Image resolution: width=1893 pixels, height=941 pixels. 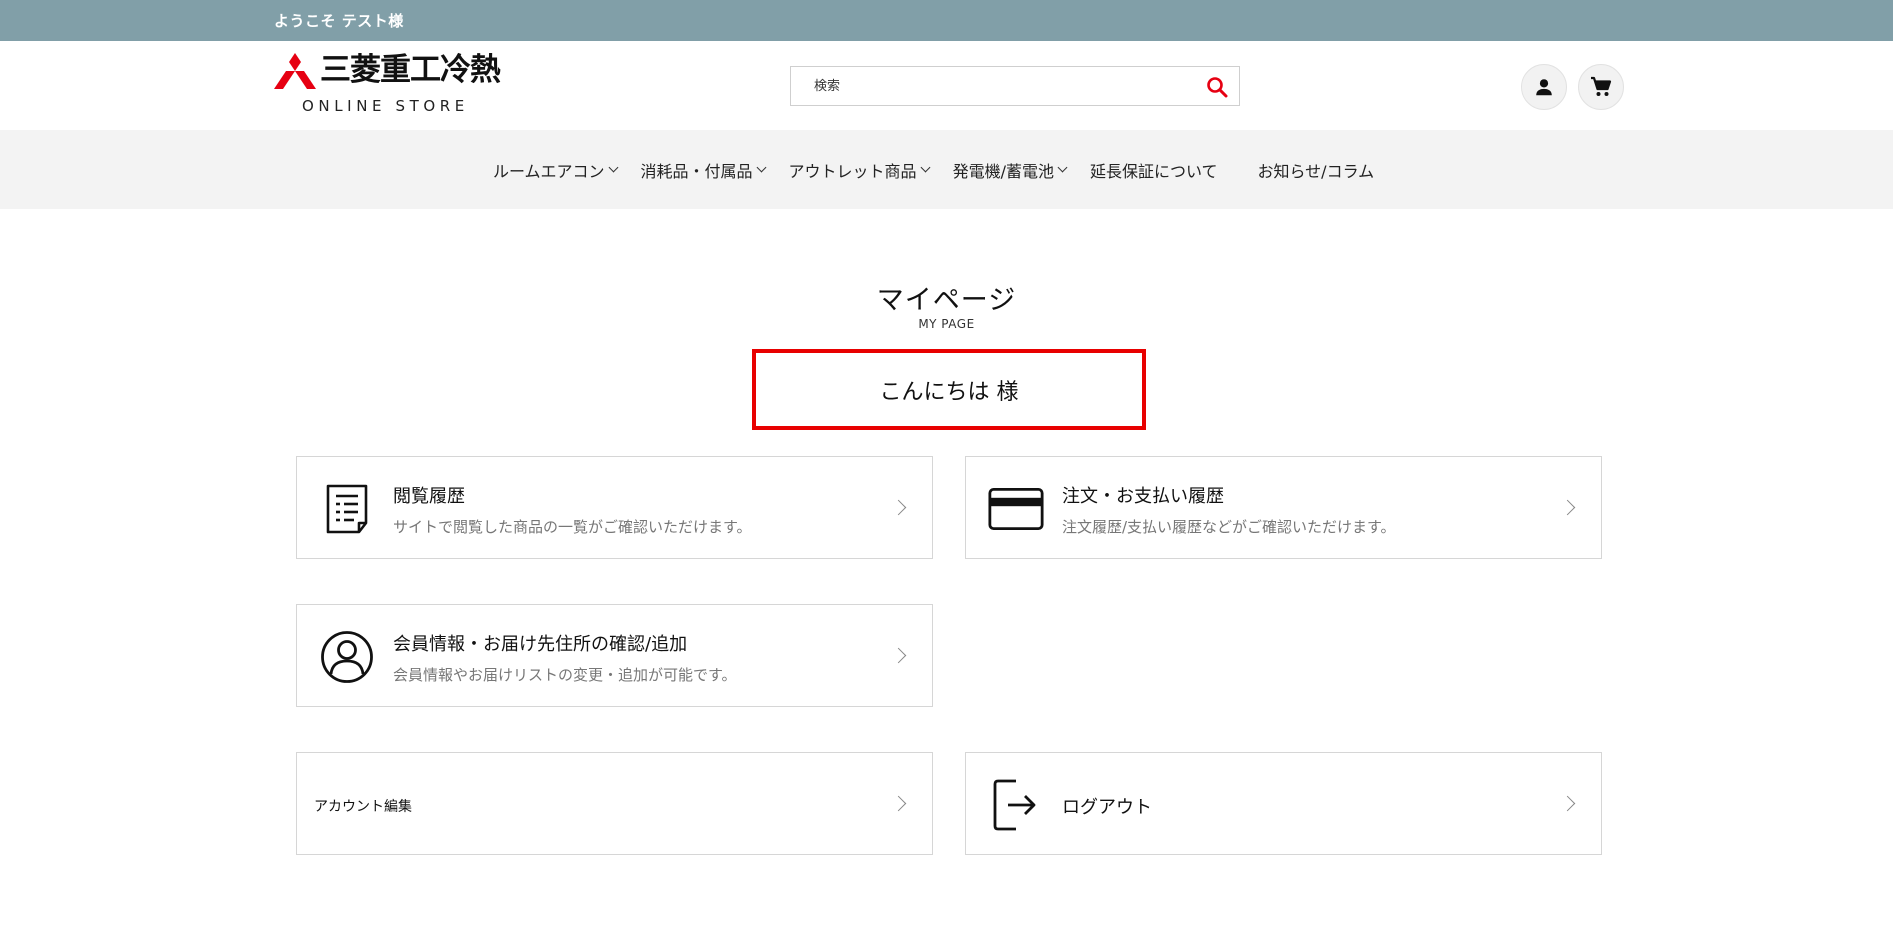 I want to click on logo-brand-text: 三菱重工冷熱, so click(x=410, y=70).